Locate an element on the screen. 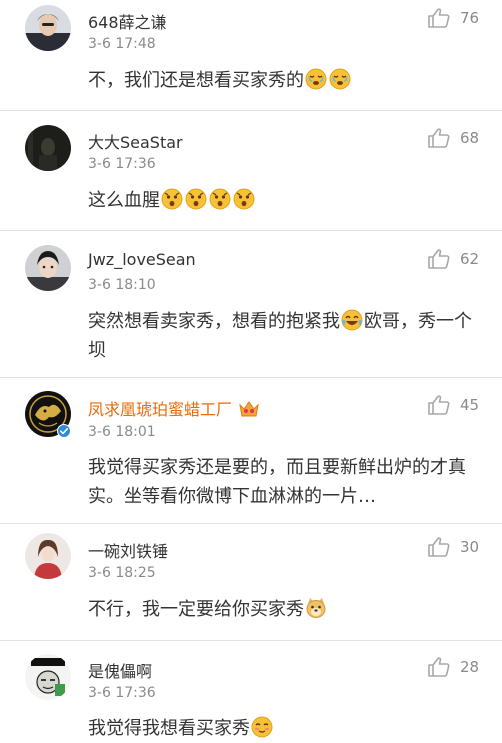 The width and height of the screenshot is (502, 743). doge-face-icon is located at coordinates (316, 608).